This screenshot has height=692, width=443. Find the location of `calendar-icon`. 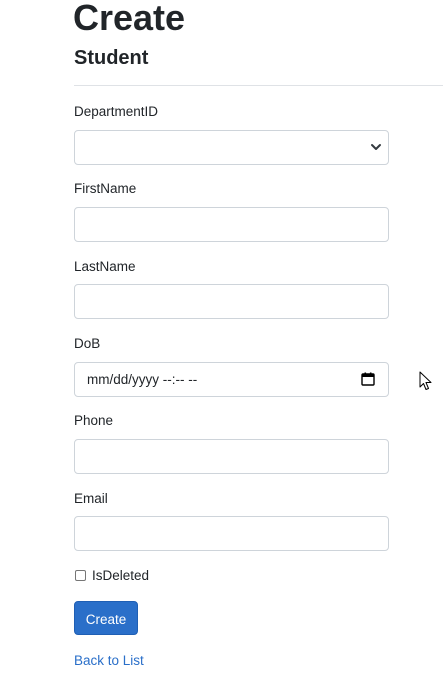

calendar-icon is located at coordinates (368, 379).